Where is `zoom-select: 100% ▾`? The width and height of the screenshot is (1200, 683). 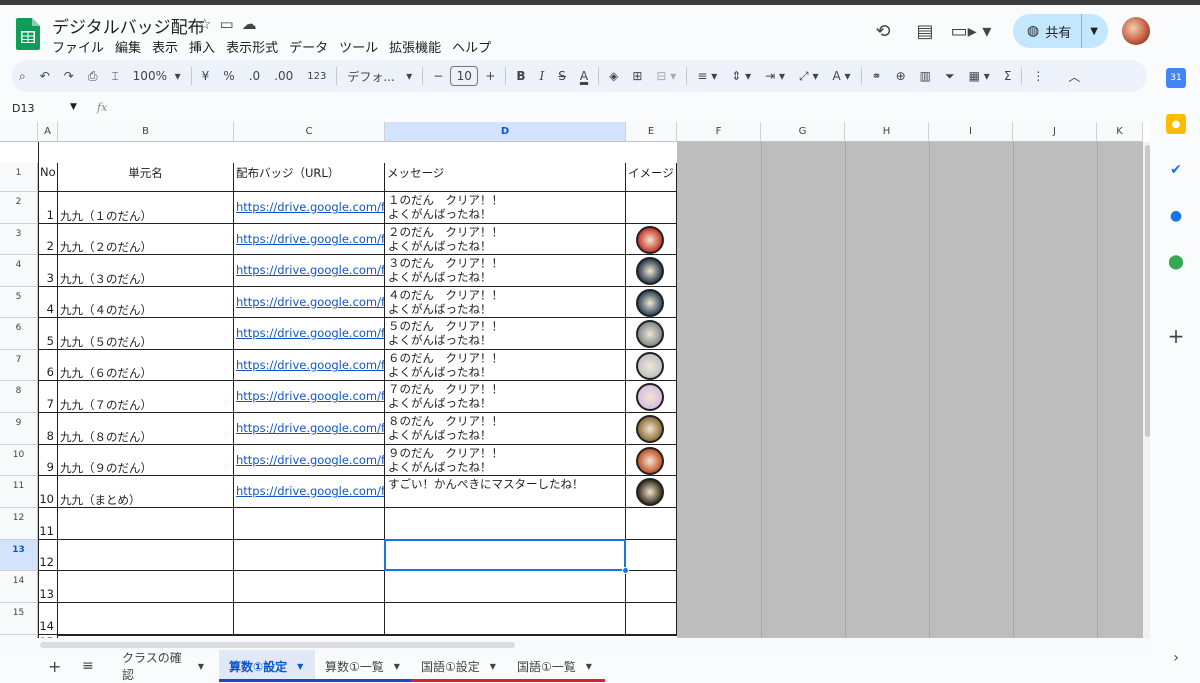
zoom-select: 100% ▾ is located at coordinates (157, 76).